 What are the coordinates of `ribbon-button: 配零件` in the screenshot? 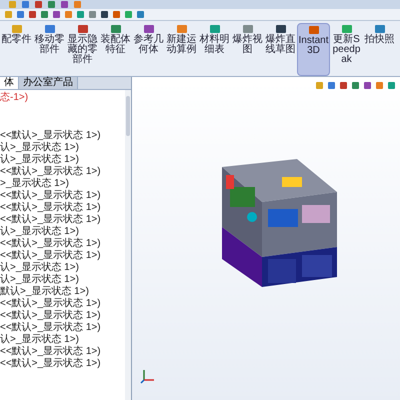 It's located at (16, 49).